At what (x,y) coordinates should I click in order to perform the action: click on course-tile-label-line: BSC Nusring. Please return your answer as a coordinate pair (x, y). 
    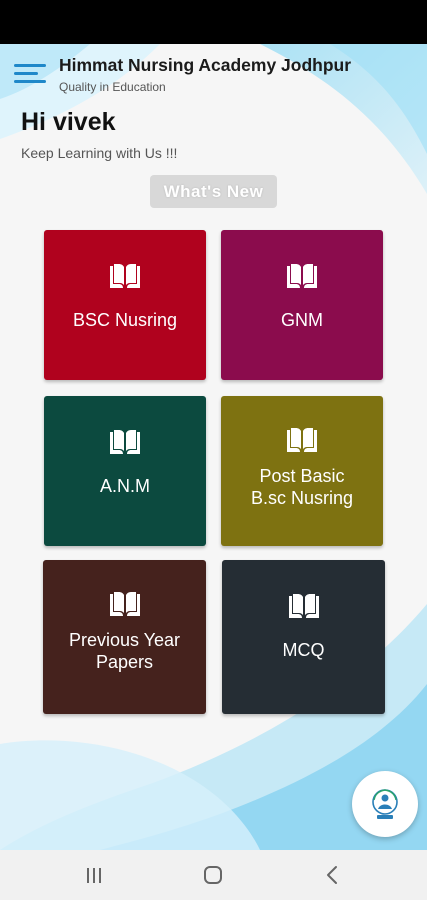
    Looking at the image, I should click on (125, 320).